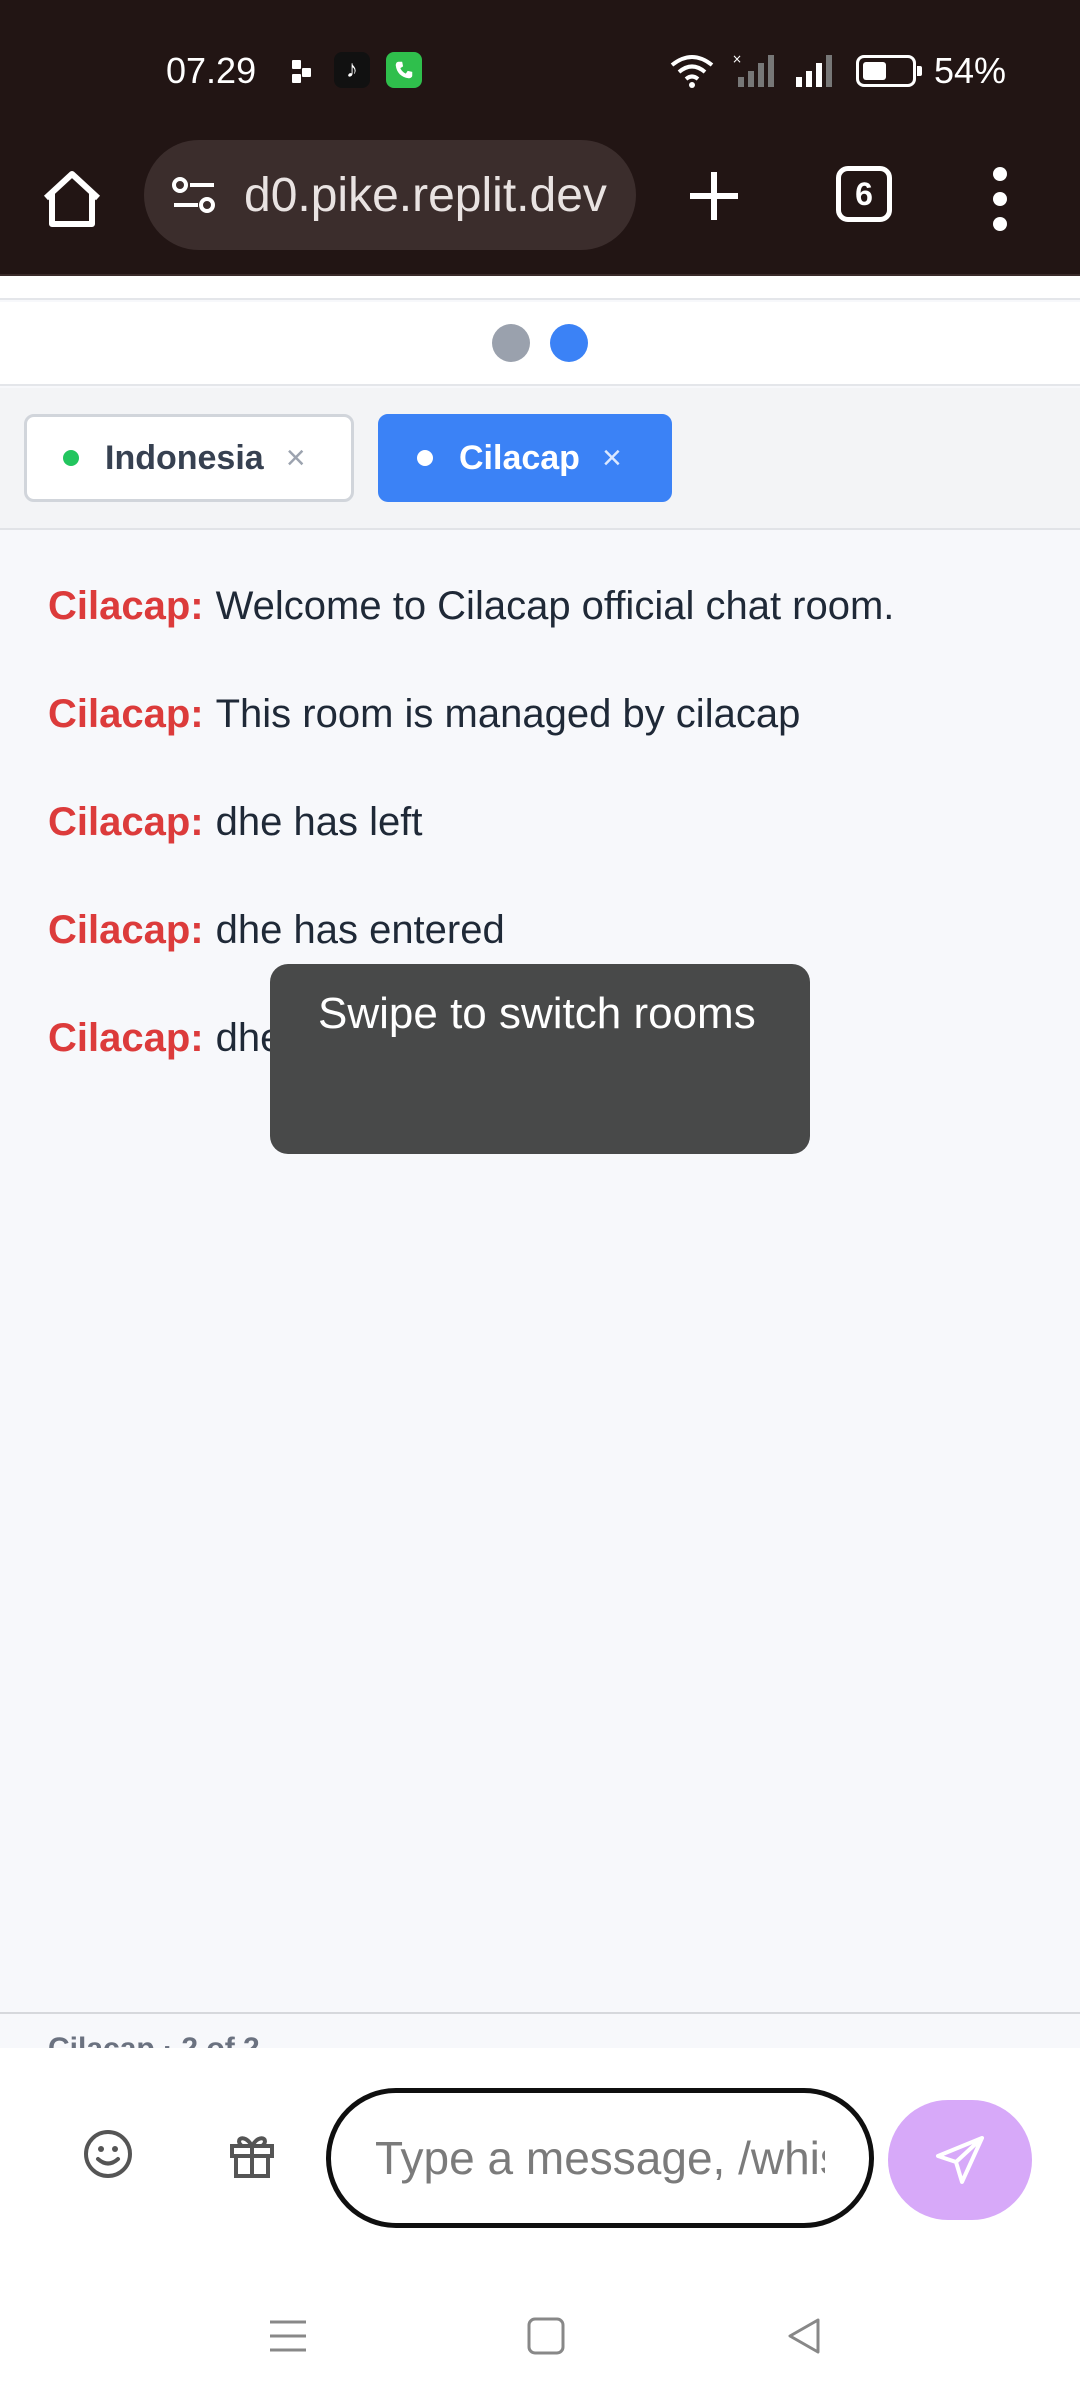 This screenshot has height=2400, width=1080. Describe the element at coordinates (600, 2158) in the screenshot. I see `message-input` at that location.